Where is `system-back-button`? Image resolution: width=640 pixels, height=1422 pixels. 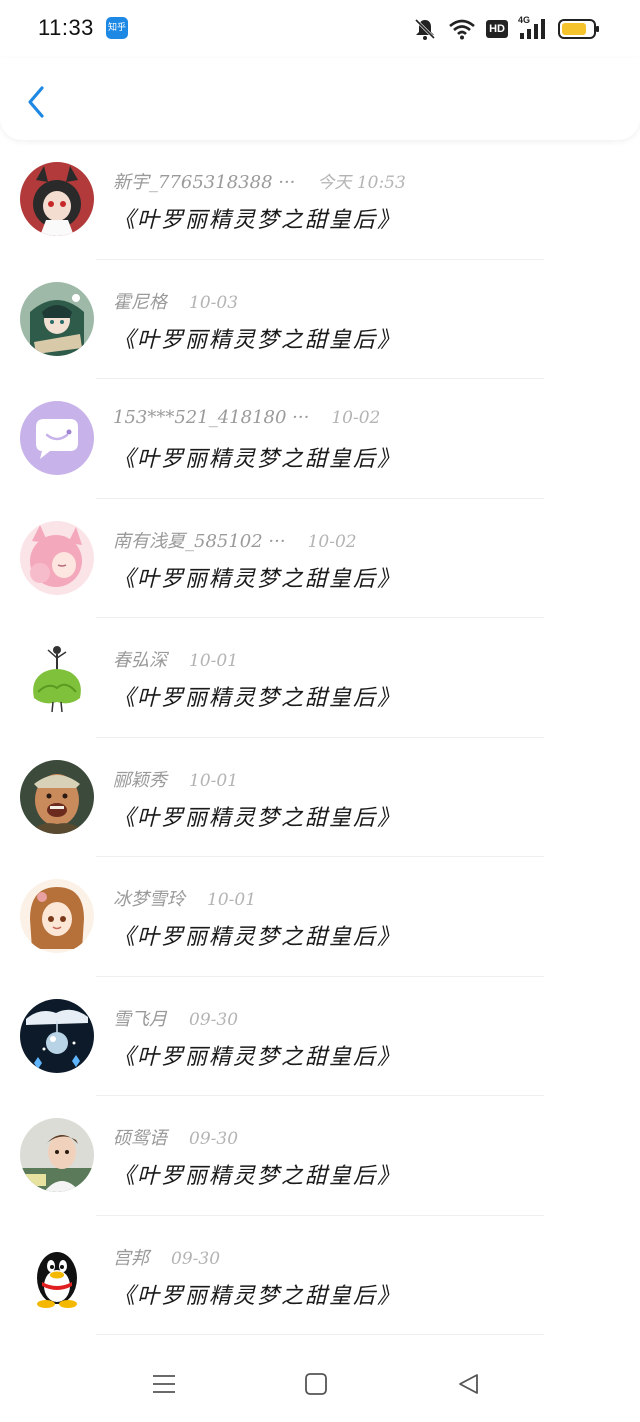 system-back-button is located at coordinates (468, 1384).